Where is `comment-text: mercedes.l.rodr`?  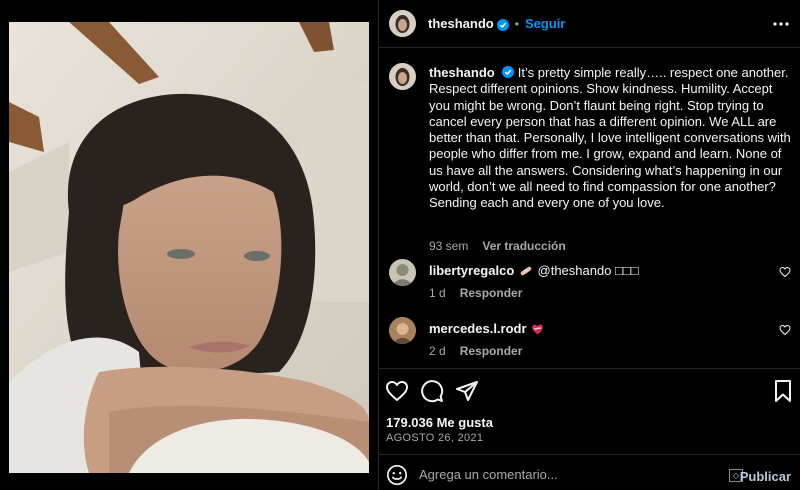 comment-text: mercedes.l.rodr is located at coordinates (487, 329).